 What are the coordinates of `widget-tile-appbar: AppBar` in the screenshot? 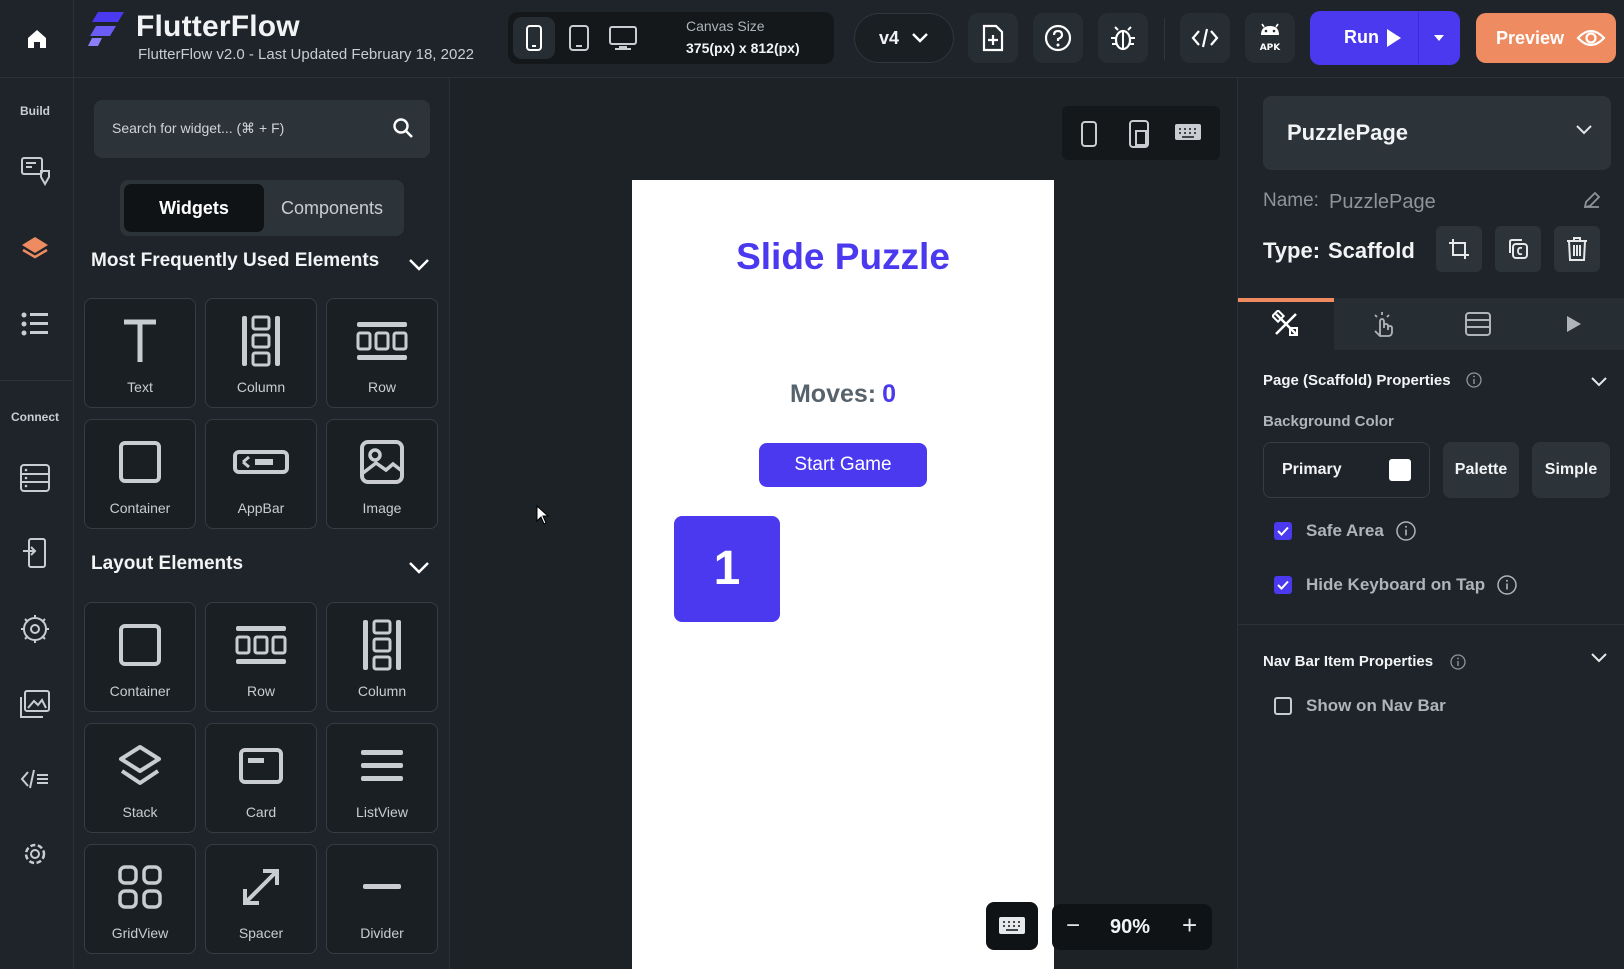 It's located at (261, 474).